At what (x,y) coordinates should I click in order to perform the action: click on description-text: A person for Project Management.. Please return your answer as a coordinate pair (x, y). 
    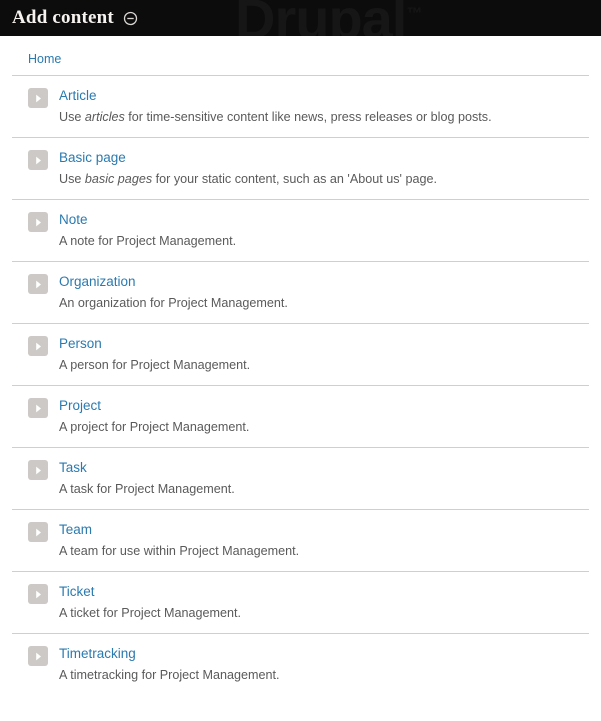
    Looking at the image, I should click on (155, 365).